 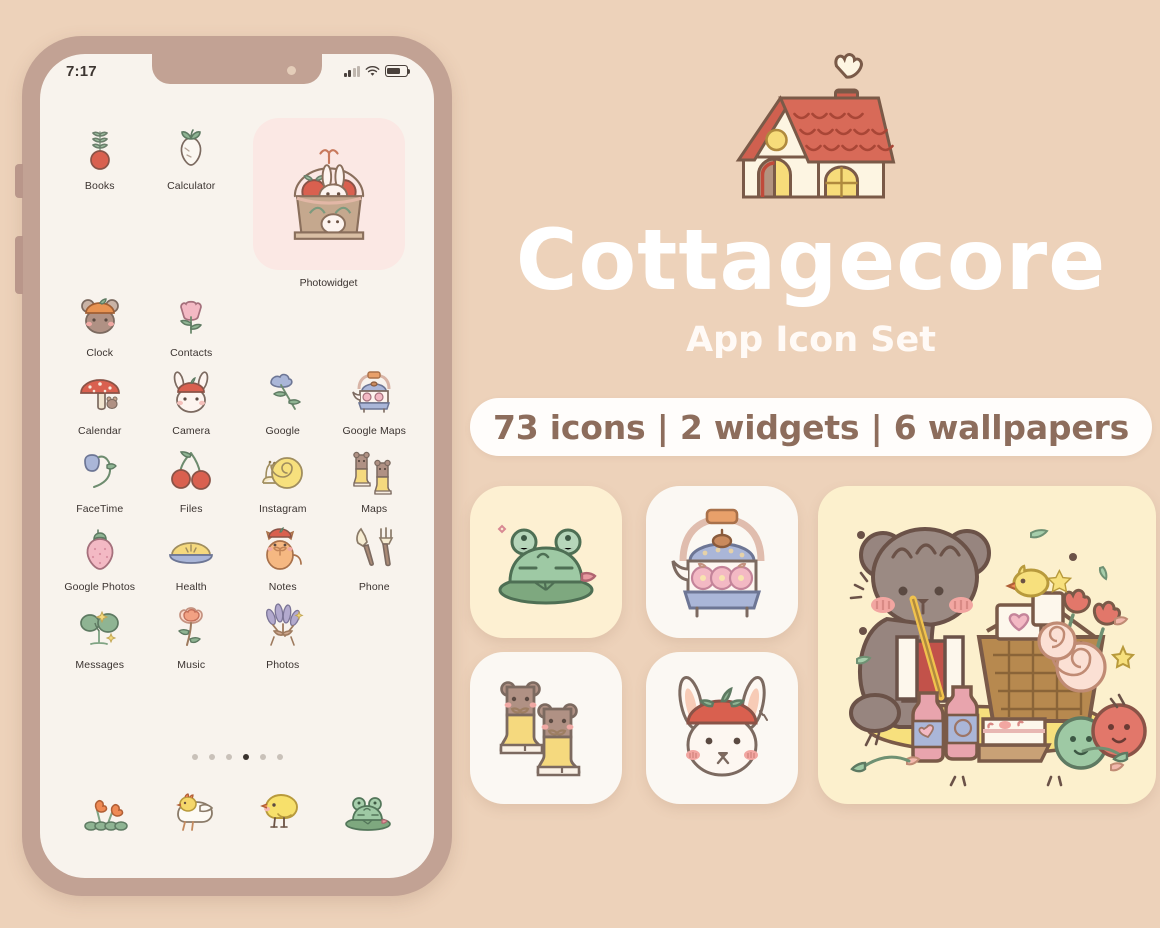 I want to click on app-icon-music: Music, so click(x=192, y=632).